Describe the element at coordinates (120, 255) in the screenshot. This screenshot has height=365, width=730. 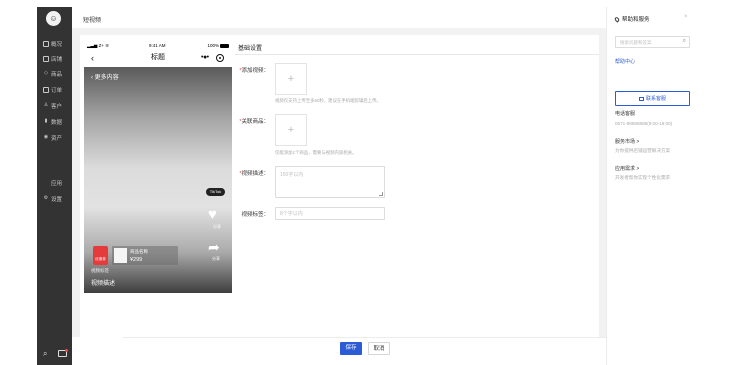
I see `product-image` at that location.